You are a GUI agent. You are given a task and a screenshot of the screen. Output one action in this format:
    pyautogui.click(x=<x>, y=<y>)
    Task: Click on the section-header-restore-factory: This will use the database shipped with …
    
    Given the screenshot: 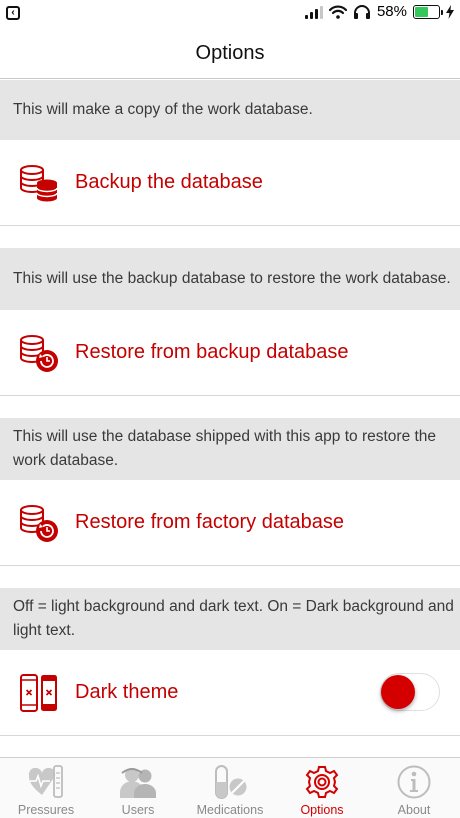 What is the action you would take?
    pyautogui.click(x=230, y=449)
    